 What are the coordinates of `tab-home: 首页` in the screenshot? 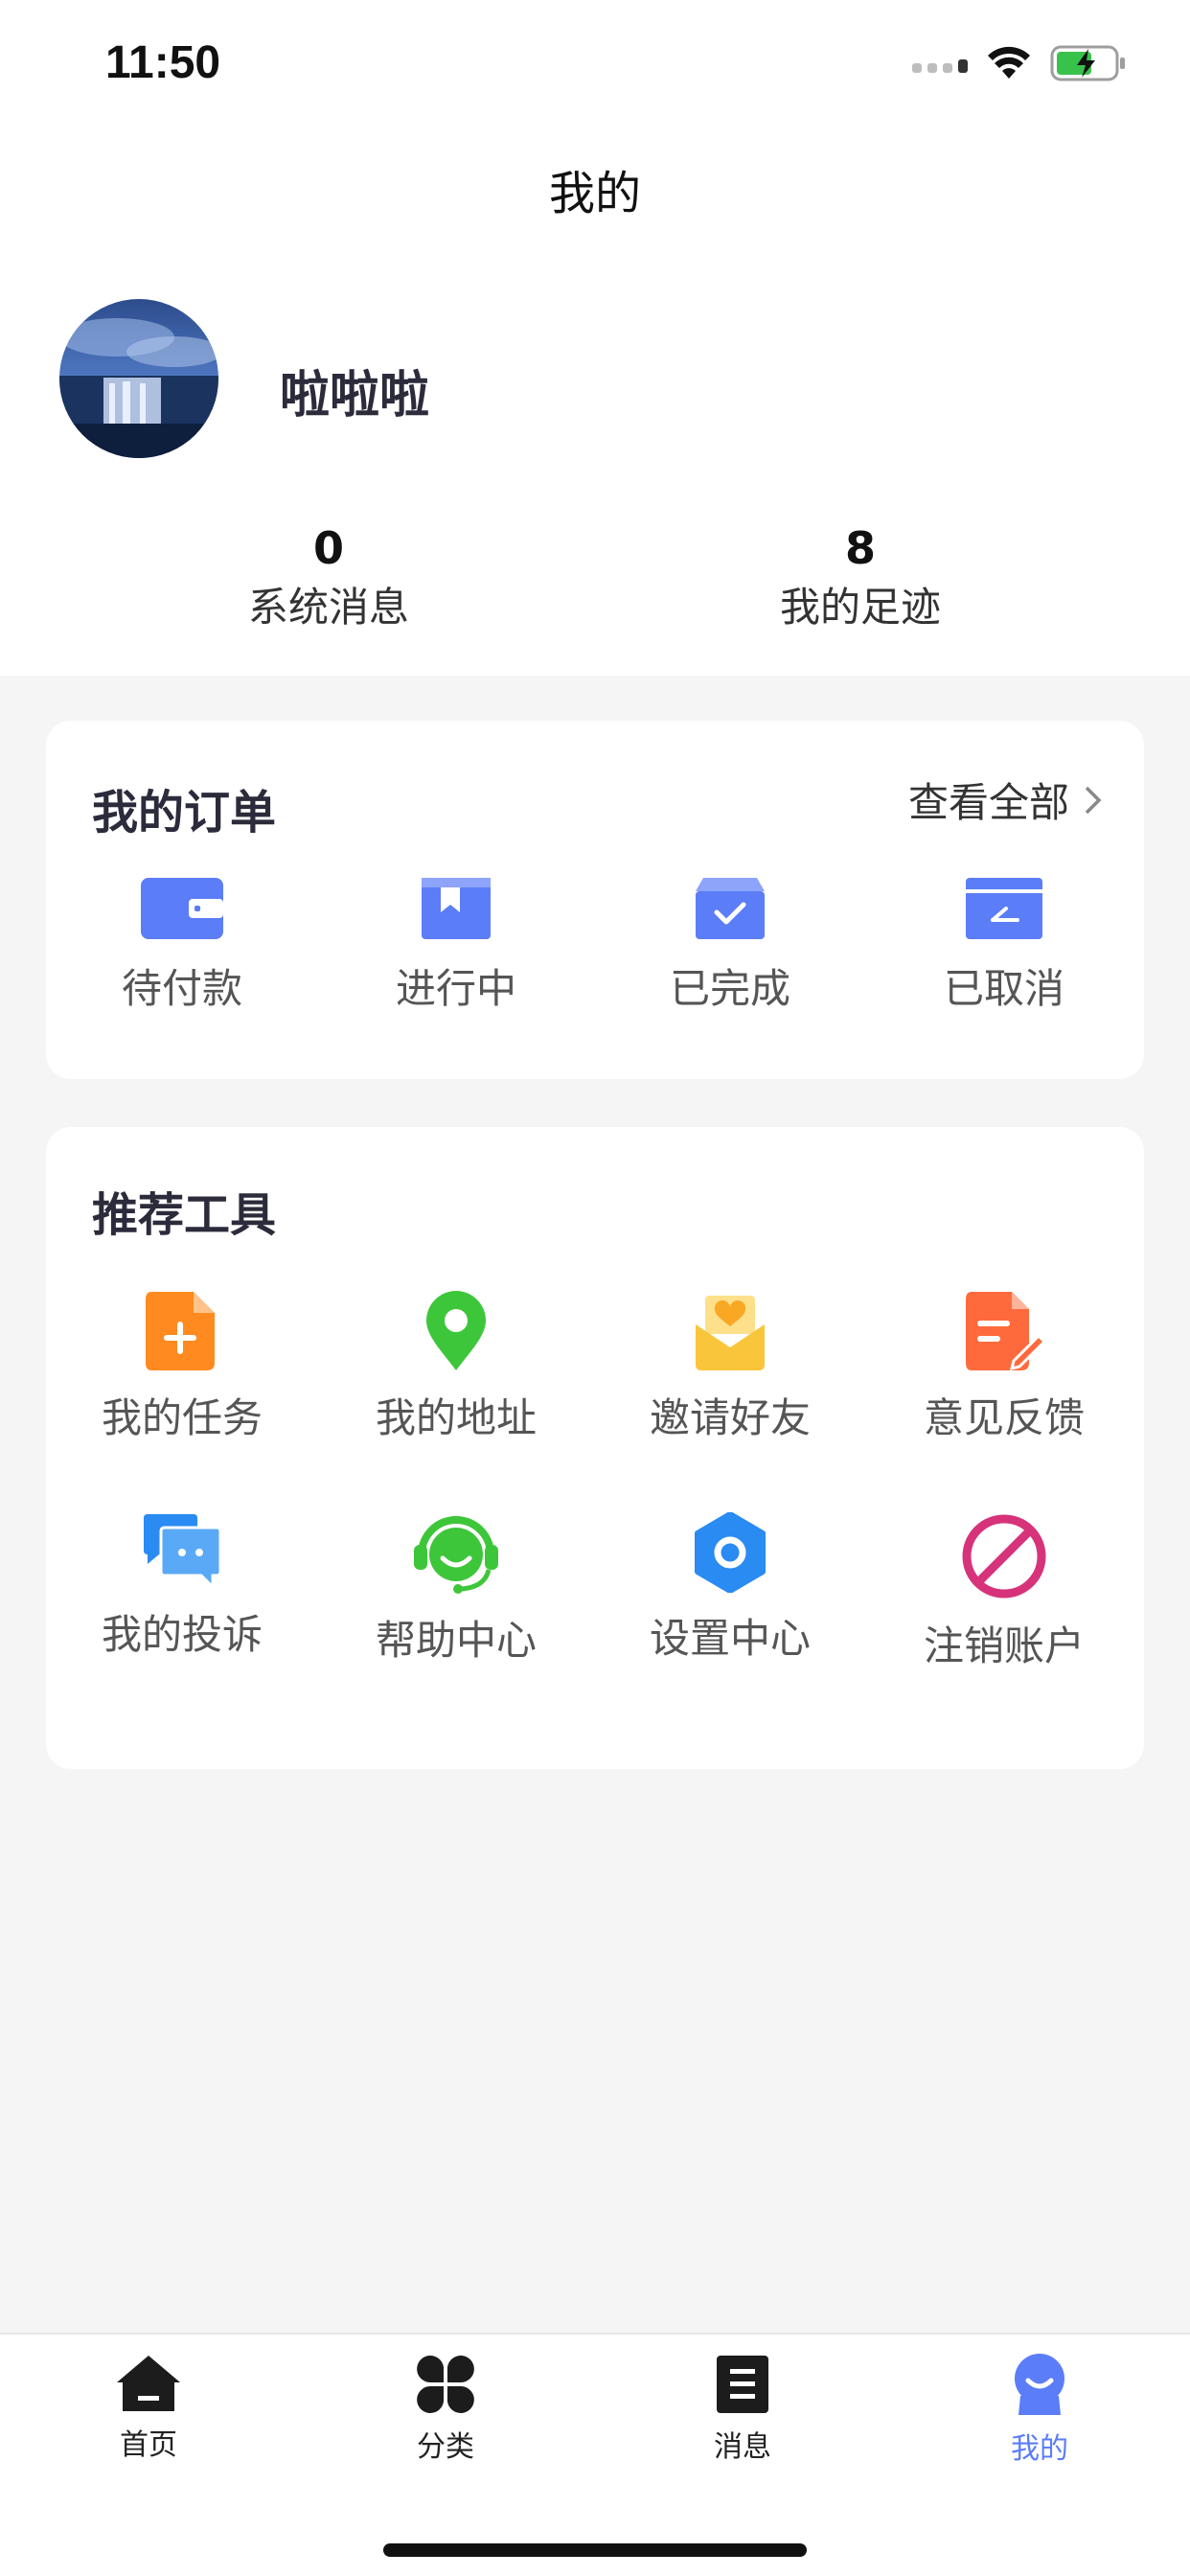 It's located at (148, 2408).